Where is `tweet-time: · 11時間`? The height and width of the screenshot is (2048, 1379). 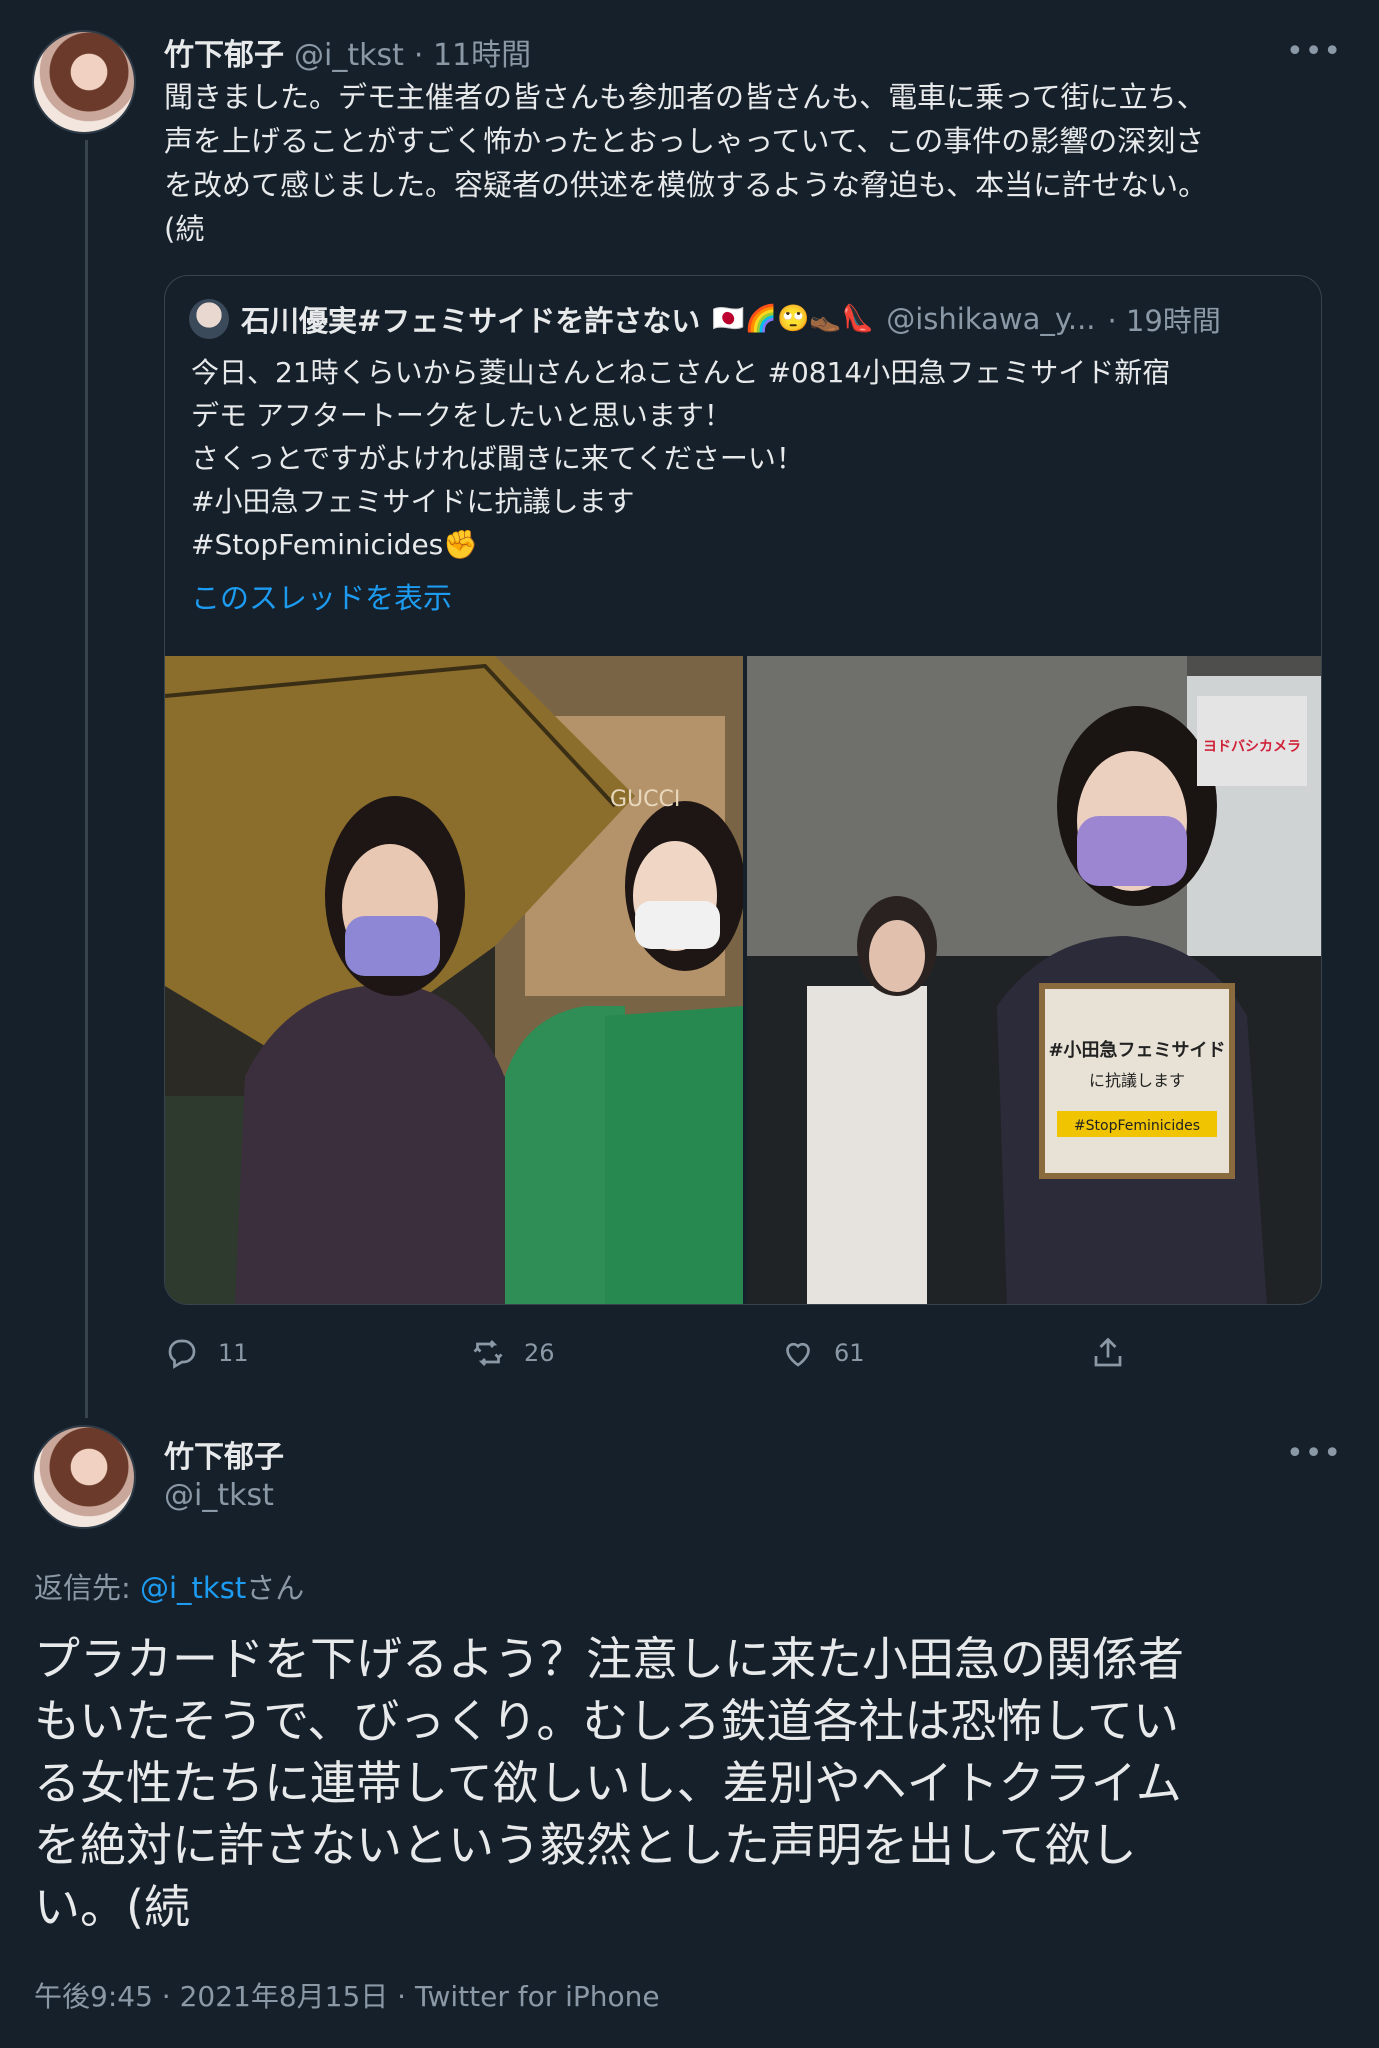
tweet-time: · 11時間 is located at coordinates (472, 52).